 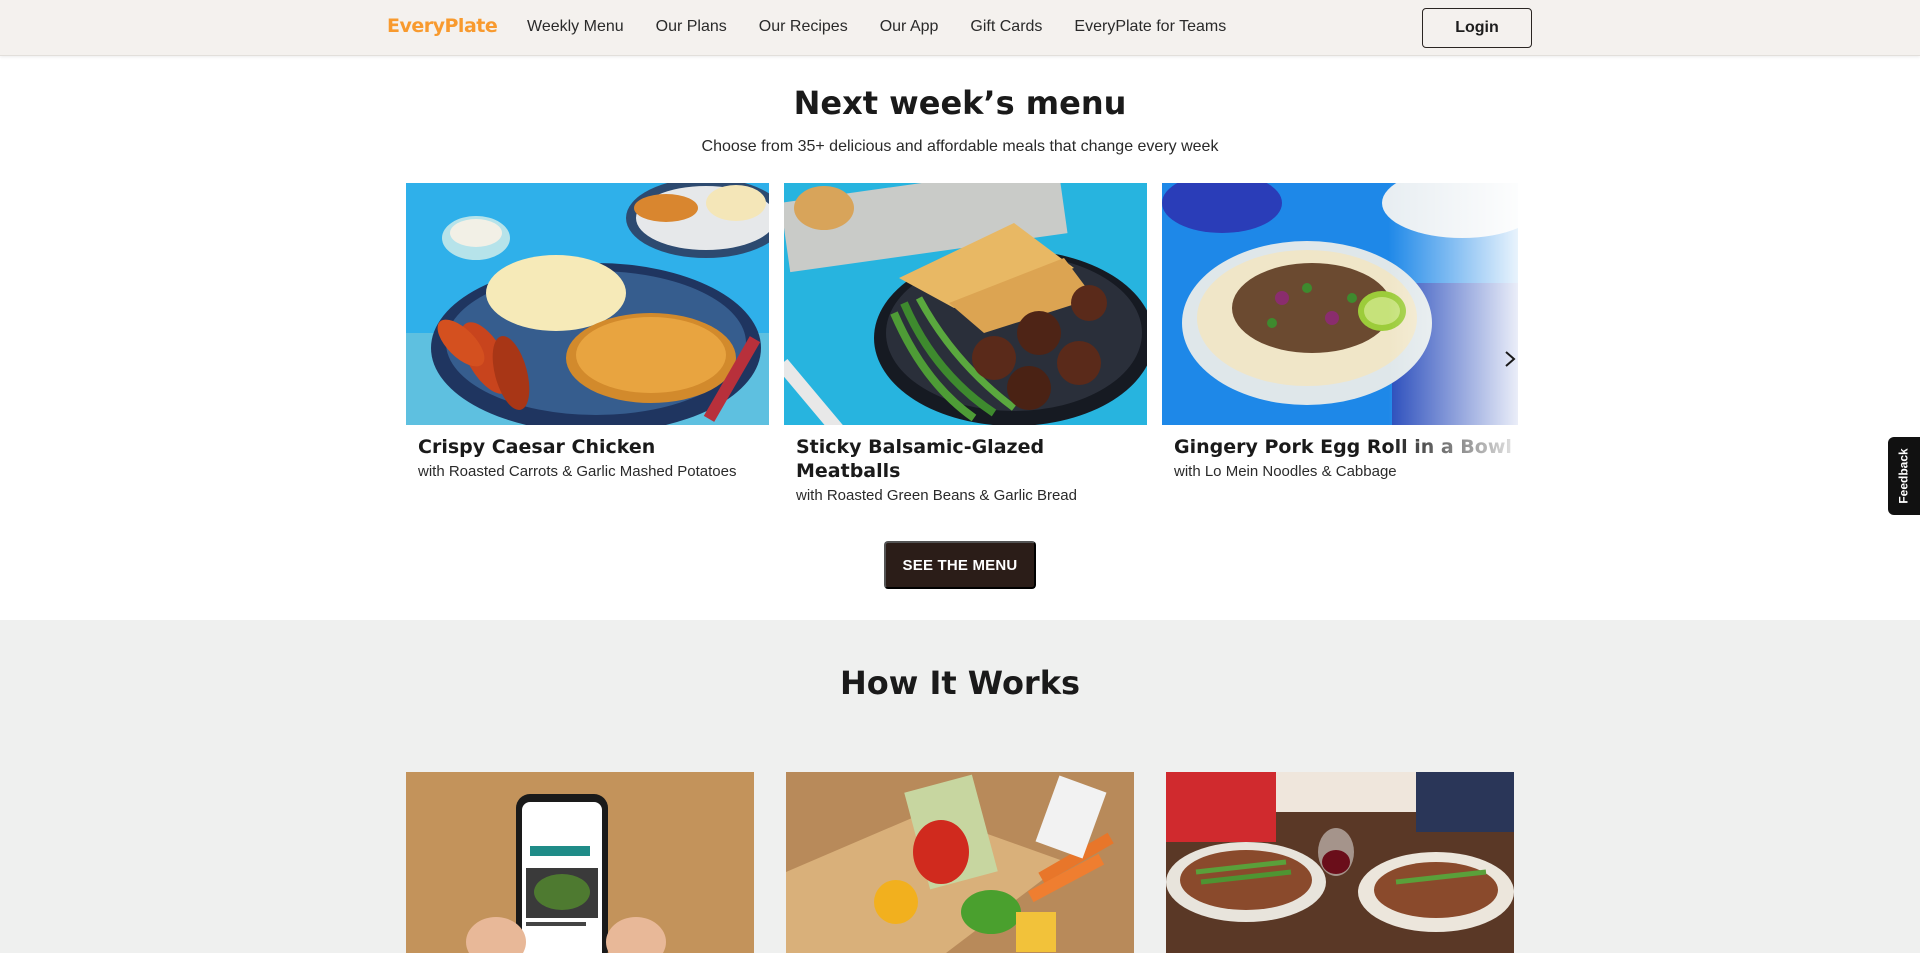 I want to click on recipe-title: Gingery Pork Egg Roll in a Bowl, so click(x=1343, y=447).